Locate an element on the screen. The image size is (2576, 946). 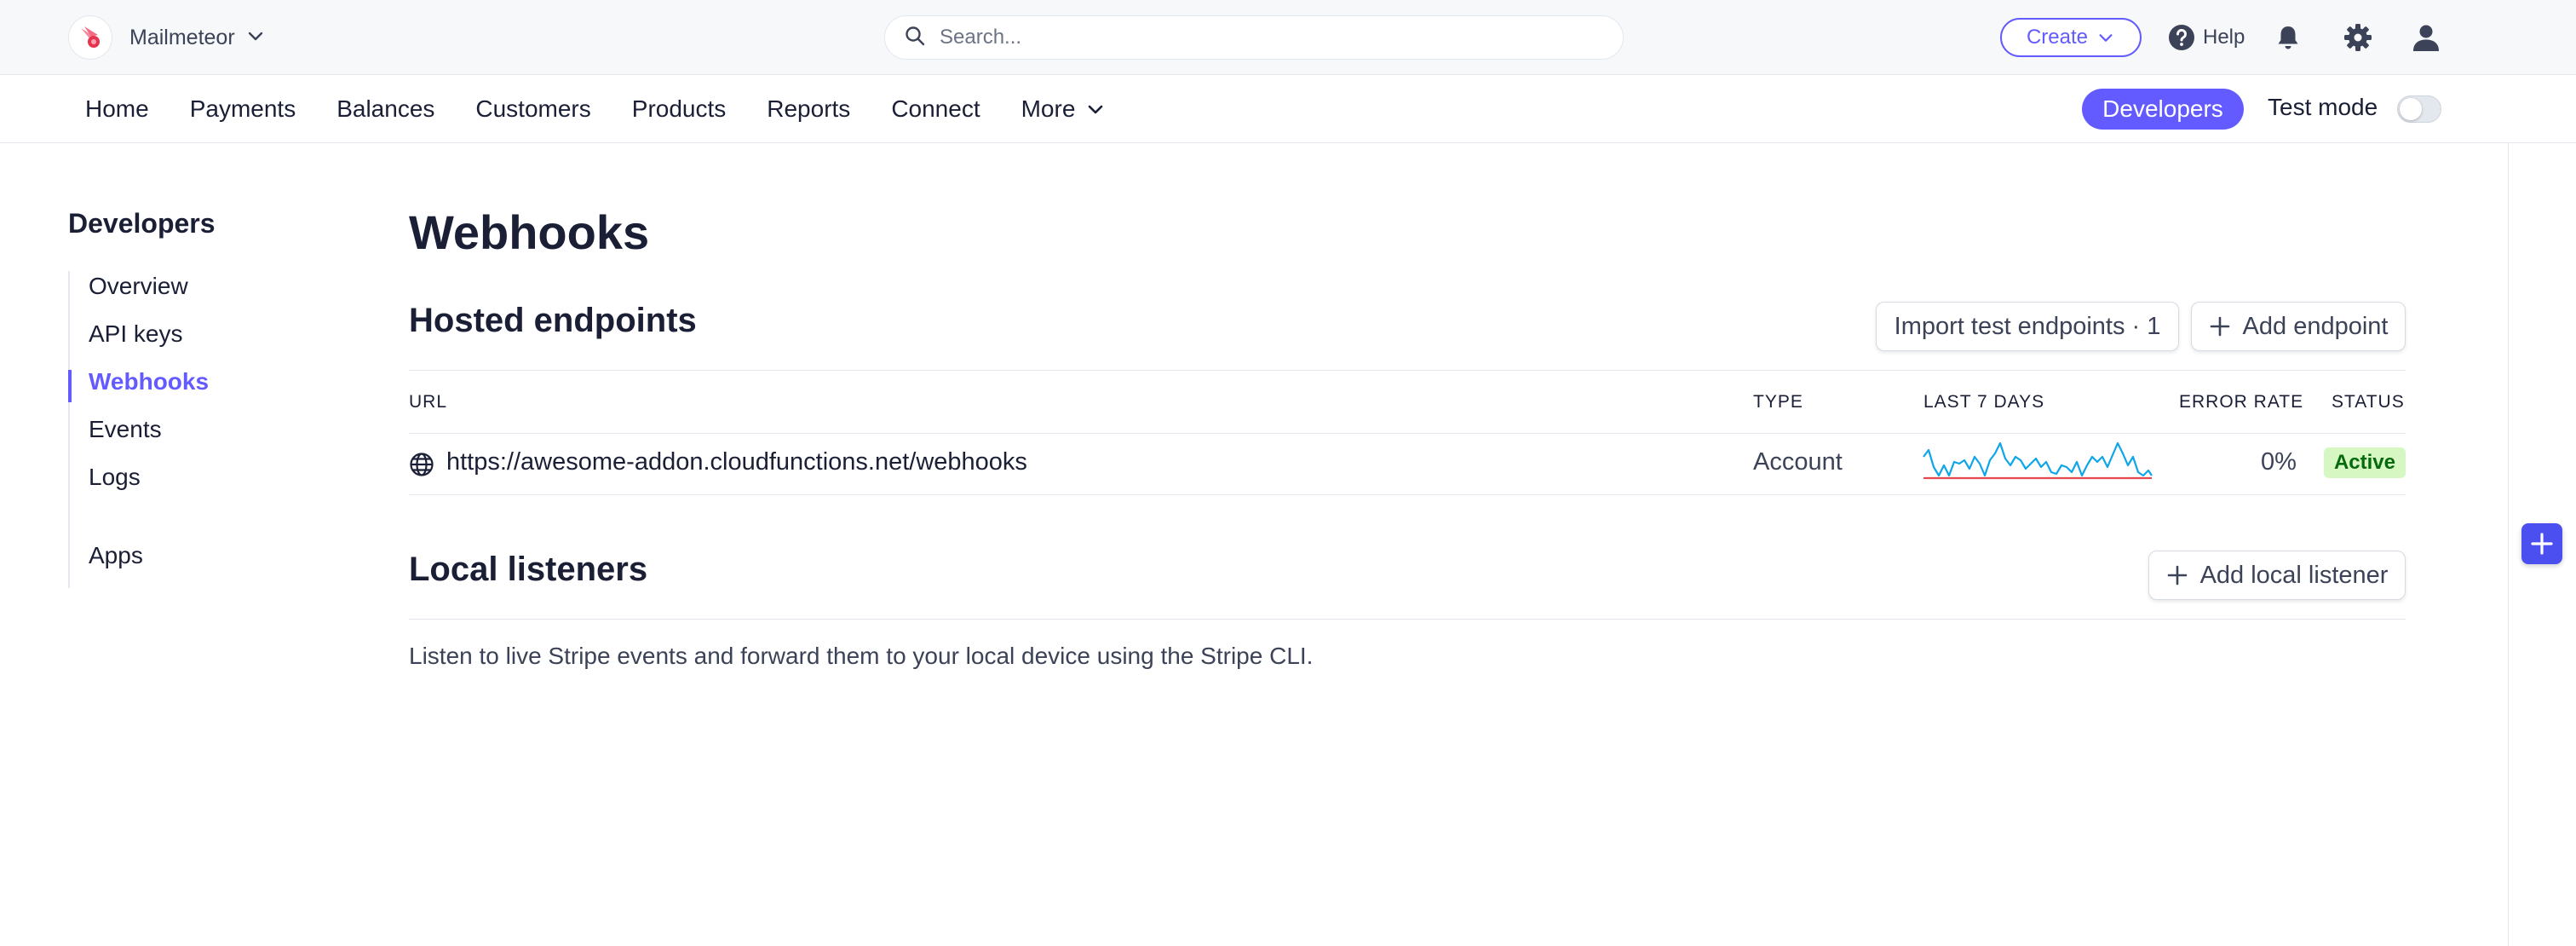
add-local-listener-button: Add local listener is located at coordinates (2277, 575).